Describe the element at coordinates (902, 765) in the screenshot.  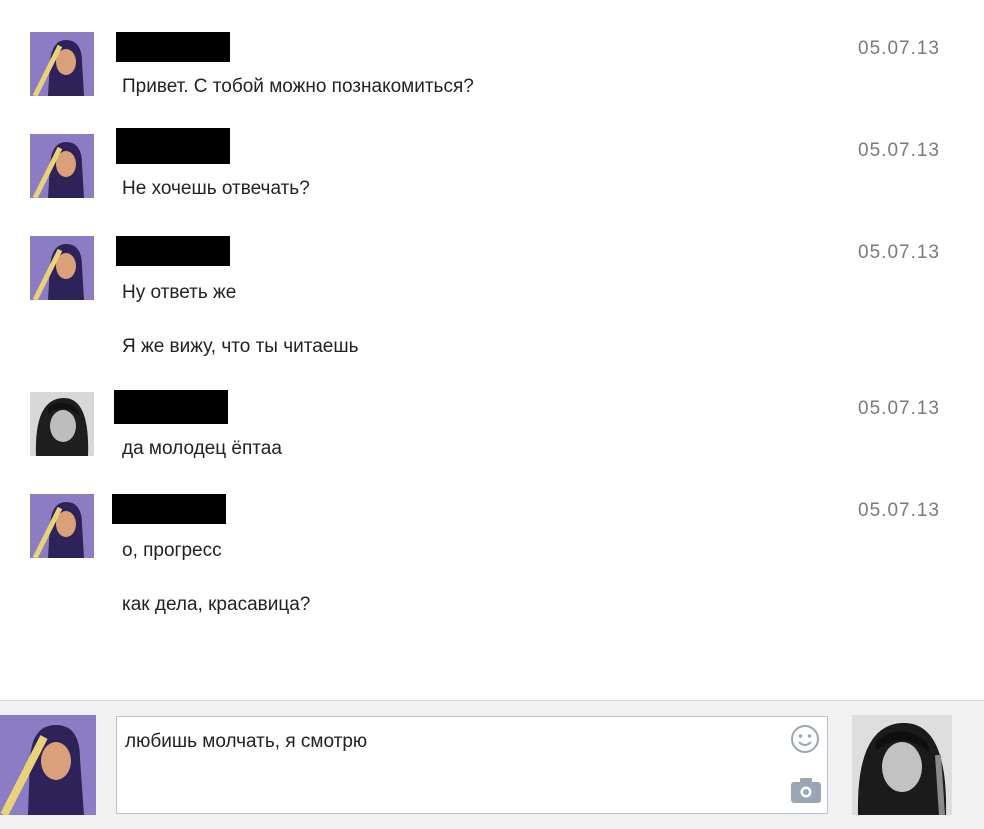
I see `my-avatar-large` at that location.